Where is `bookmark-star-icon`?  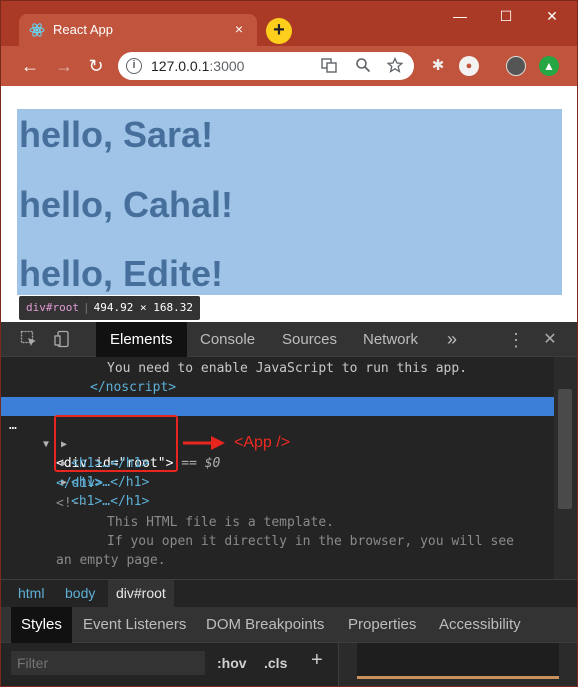
bookmark-star-icon is located at coordinates (395, 65).